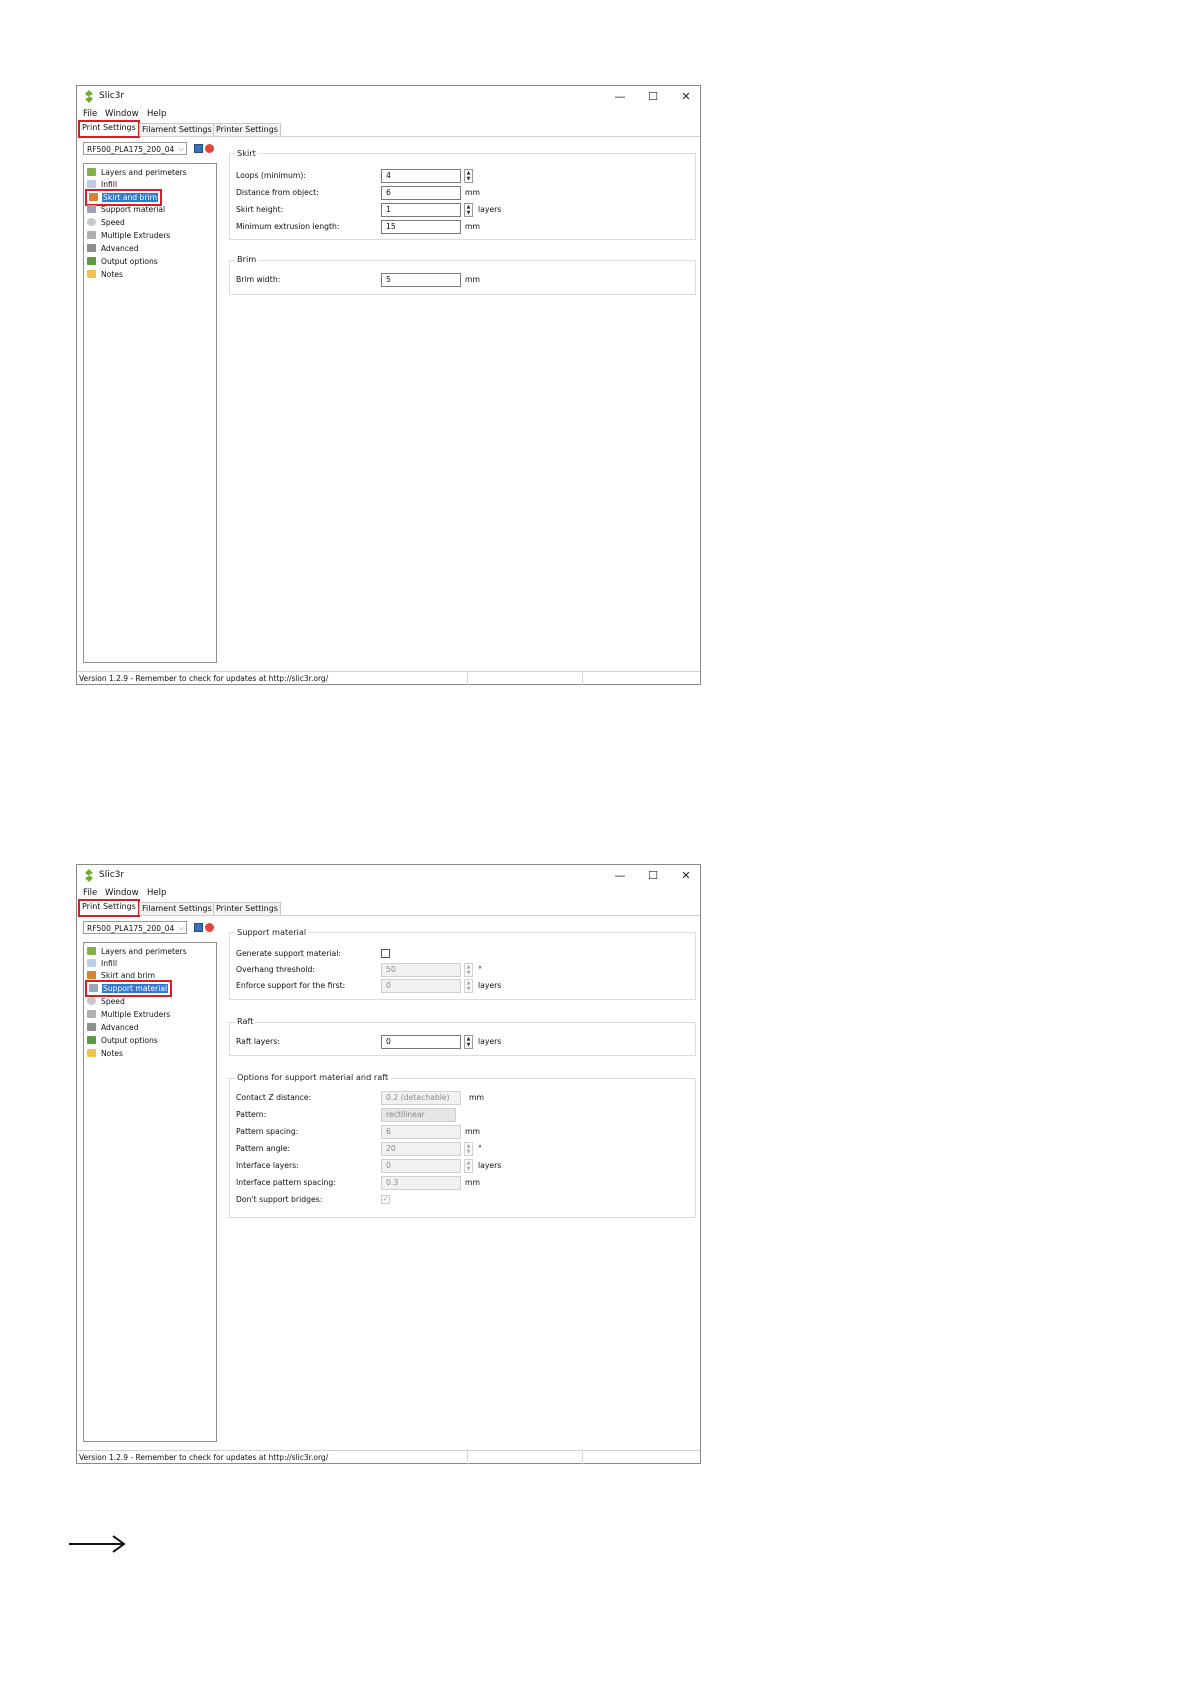 The width and height of the screenshot is (1191, 1684). I want to click on interface-layers-spinner: ▲ ▼, so click(468, 1166).